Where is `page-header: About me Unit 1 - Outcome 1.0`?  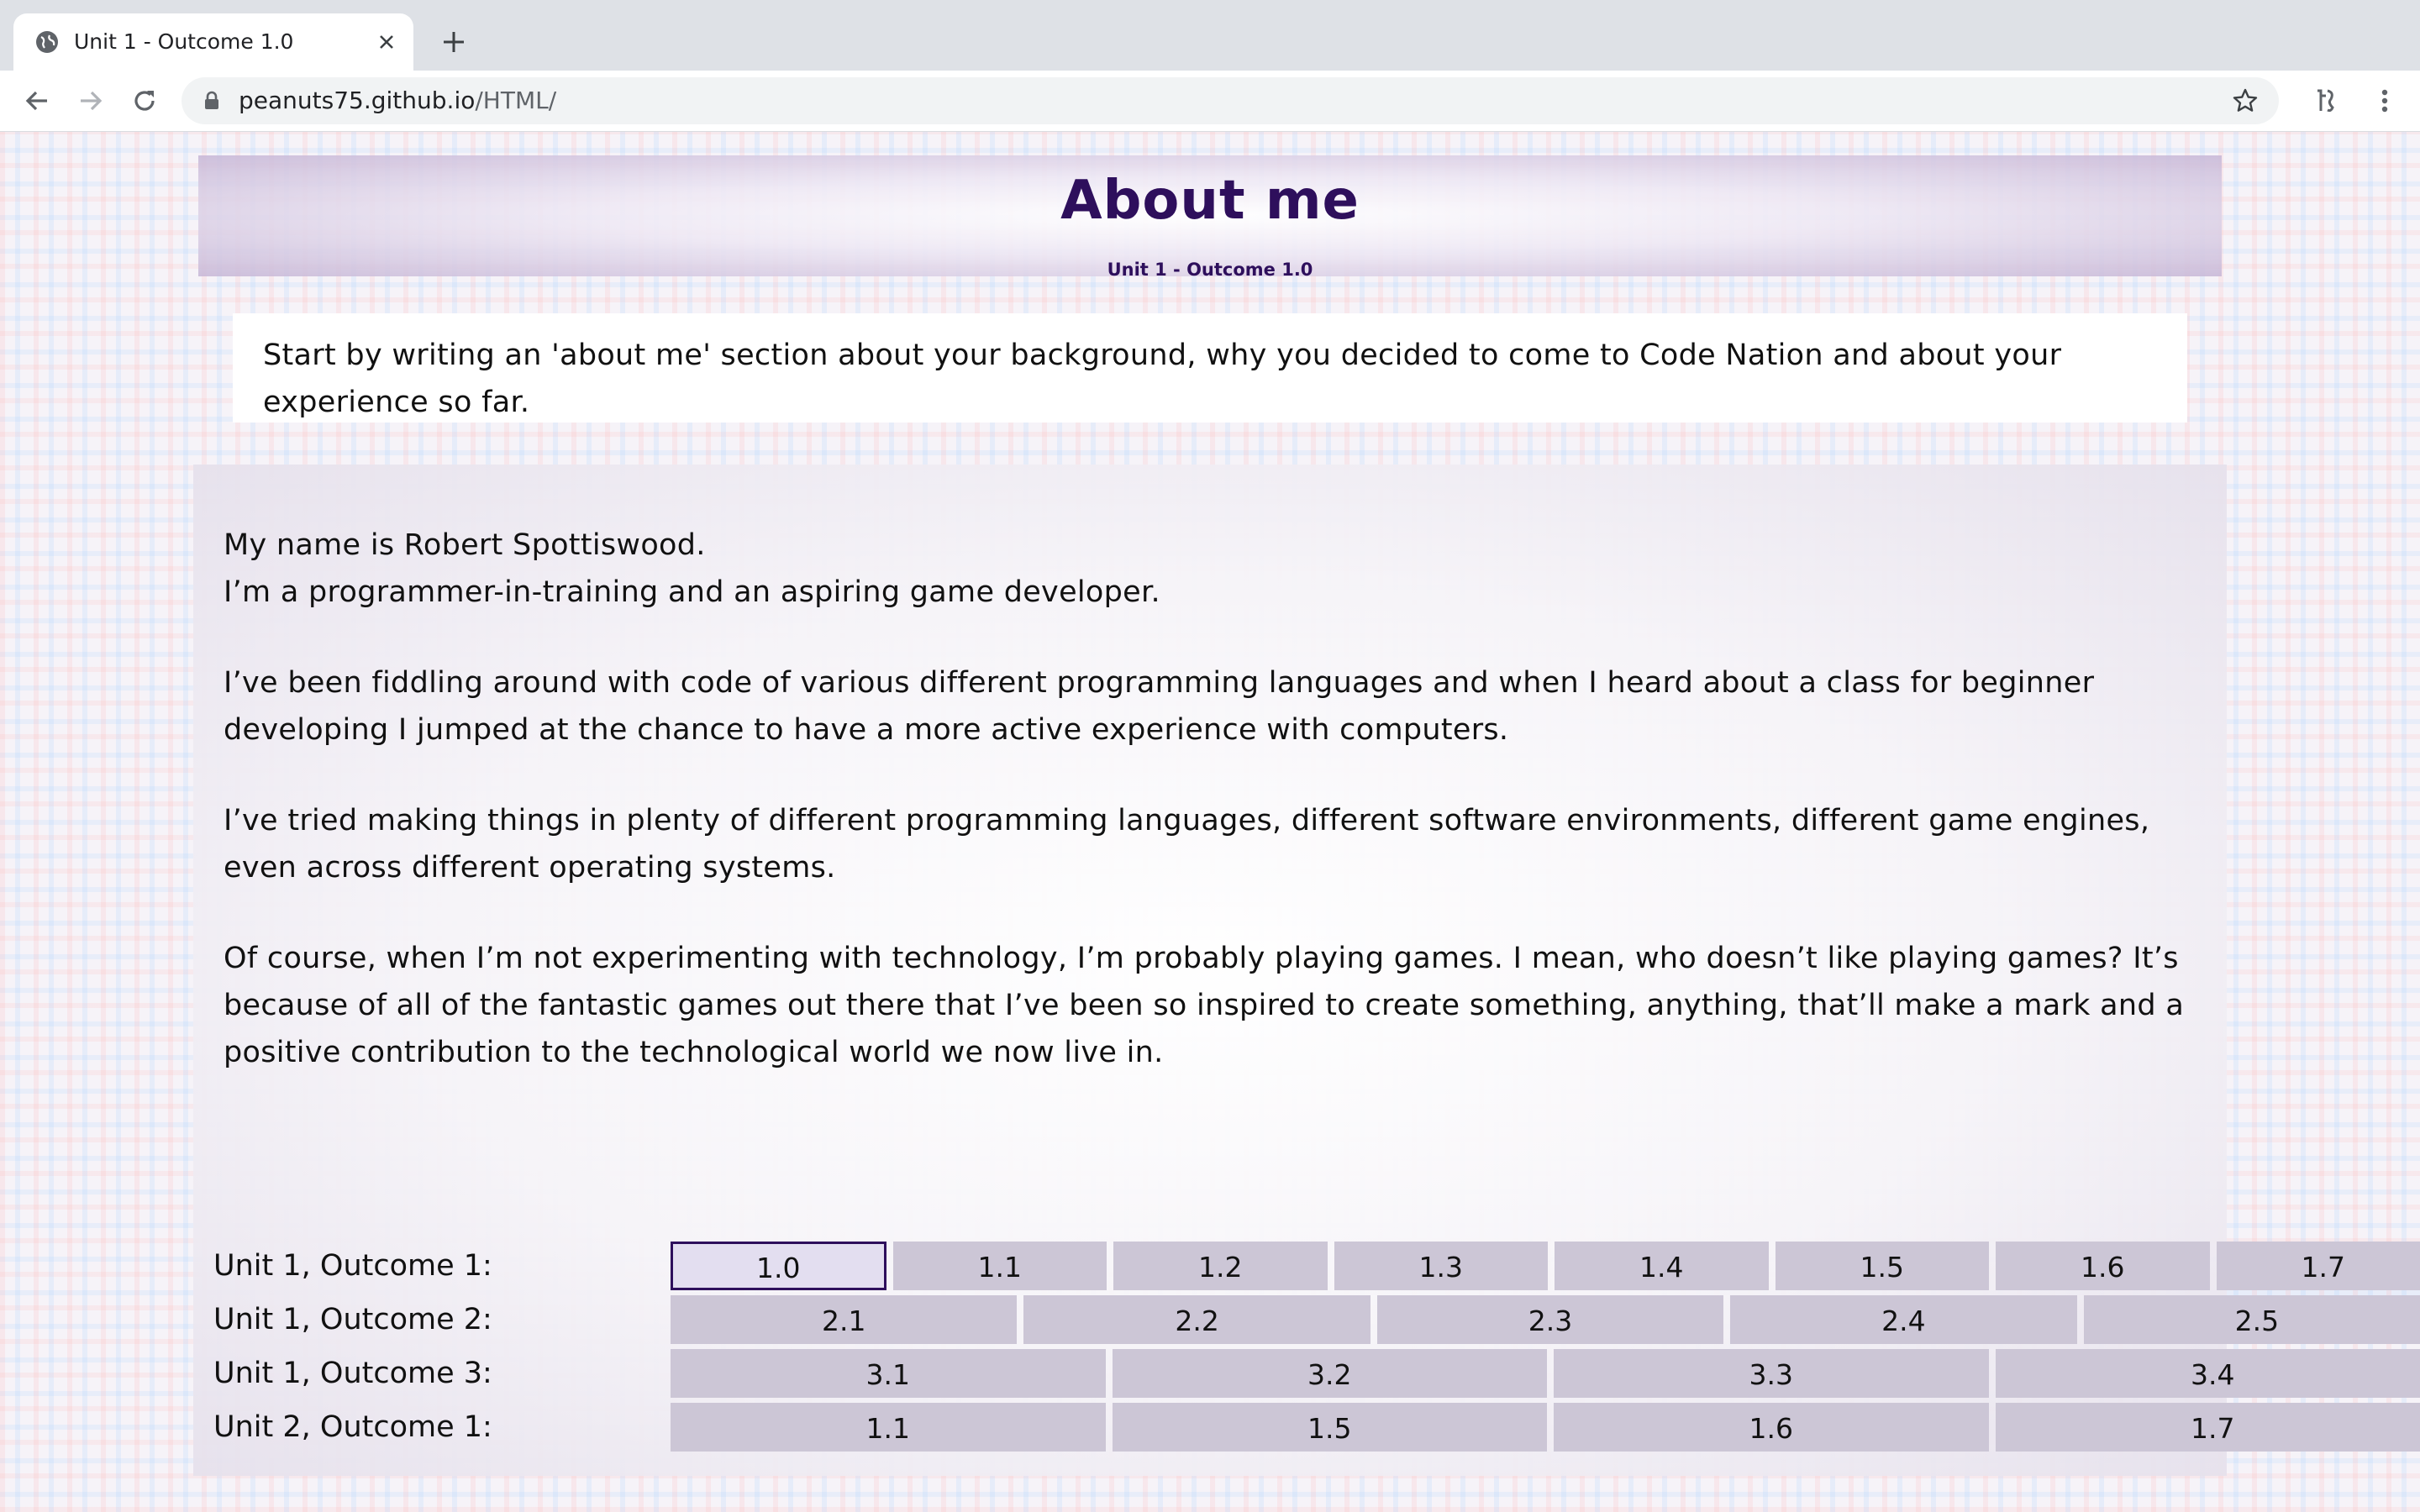 page-header: About me Unit 1 - Outcome 1.0 is located at coordinates (1210, 217).